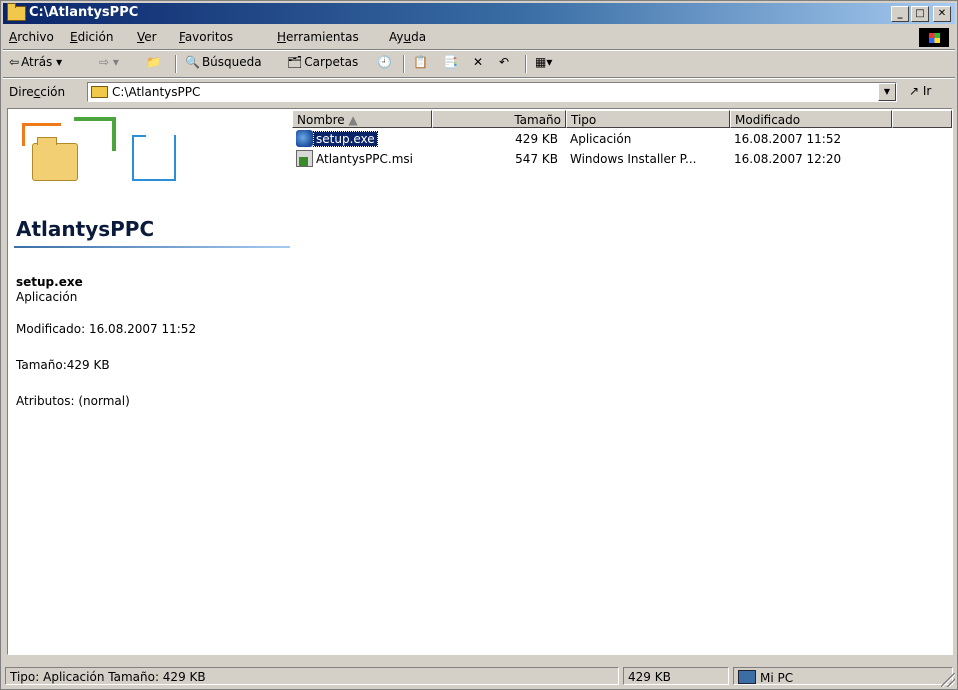 The height and width of the screenshot is (690, 958). Describe the element at coordinates (206, 37) in the screenshot. I see `menu-favoritos: Favoritos` at that location.